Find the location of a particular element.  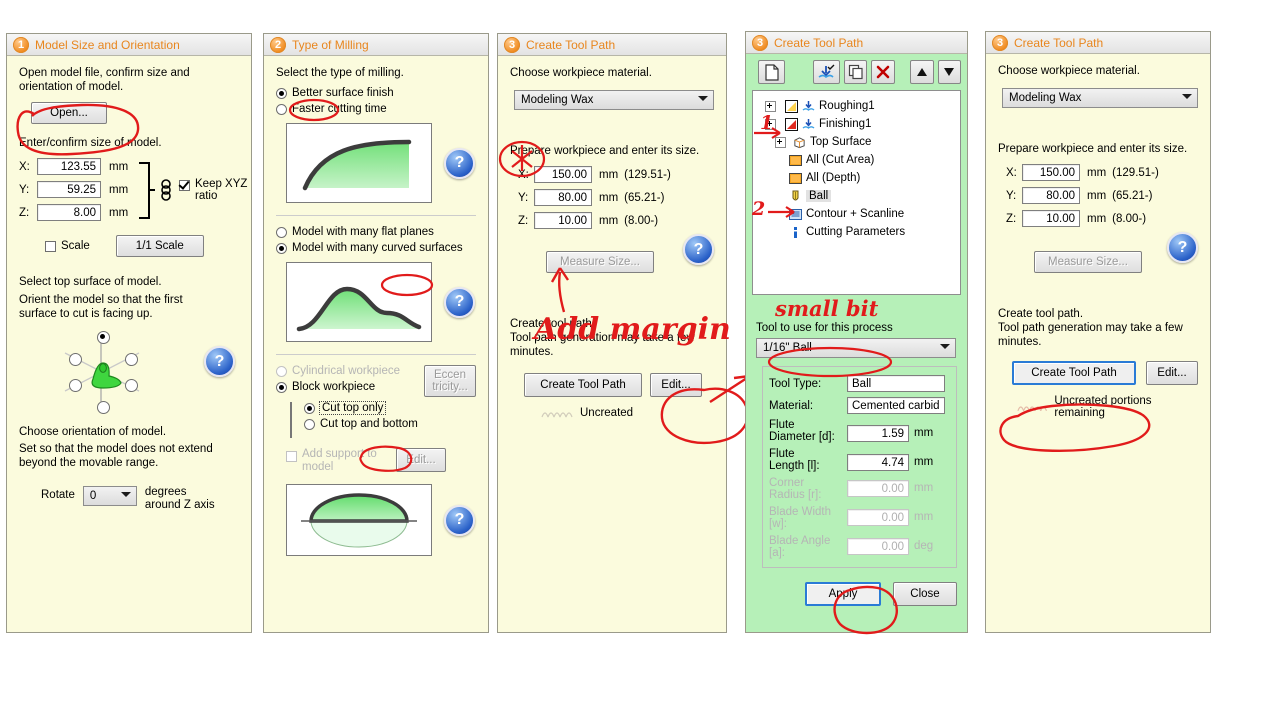

orientation-selector is located at coordinates (129, 373).